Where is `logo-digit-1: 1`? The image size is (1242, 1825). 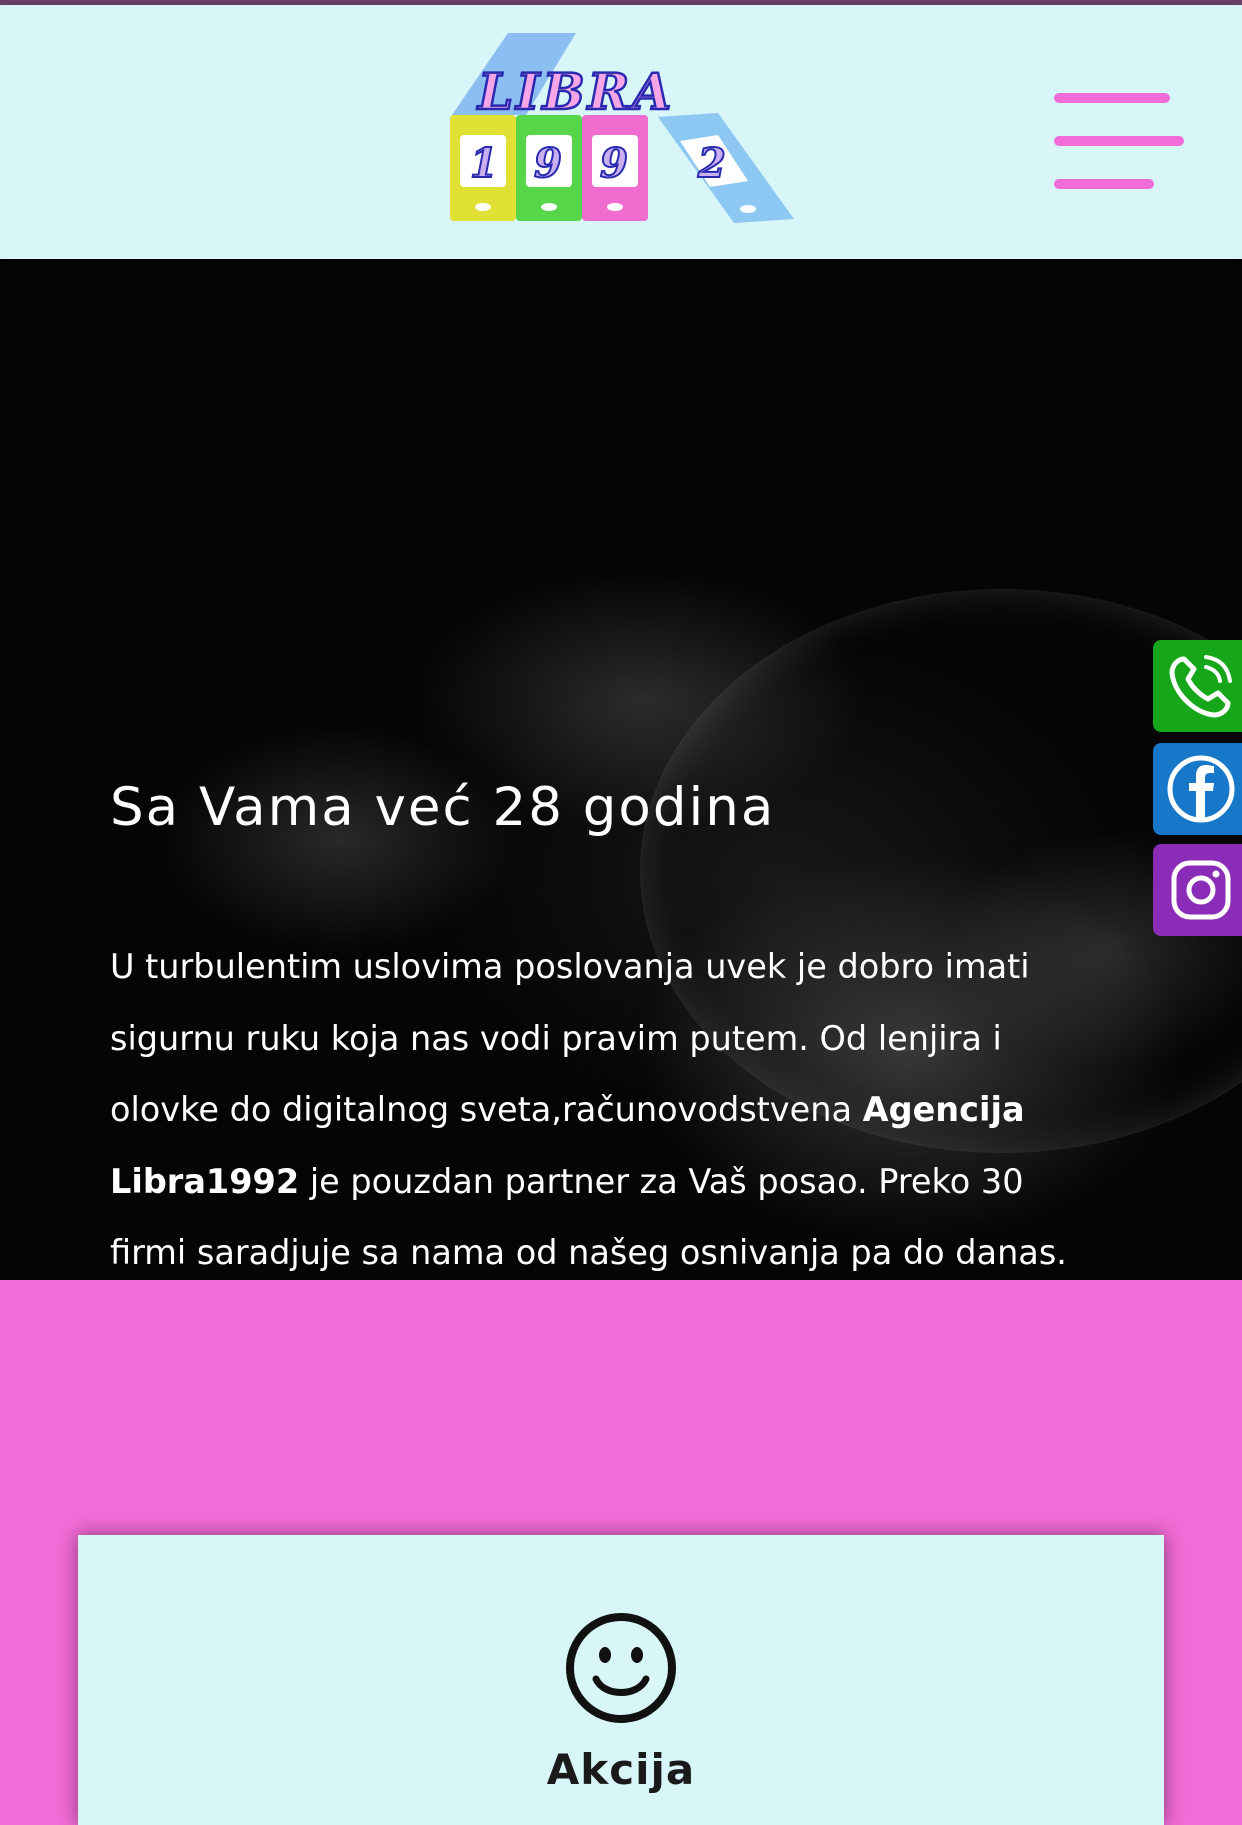 logo-digit-1: 1 is located at coordinates (484, 163).